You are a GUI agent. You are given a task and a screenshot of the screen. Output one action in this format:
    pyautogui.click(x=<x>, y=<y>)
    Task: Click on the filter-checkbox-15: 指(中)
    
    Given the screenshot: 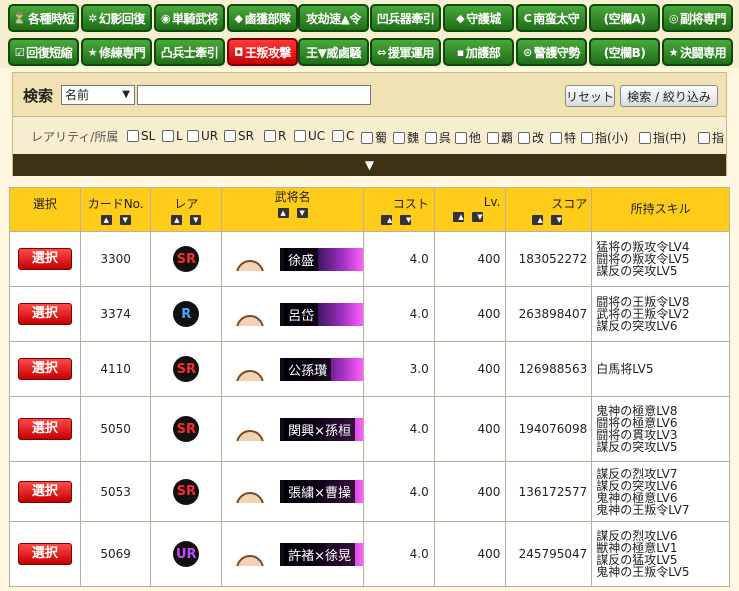 What is the action you would take?
    pyautogui.click(x=662, y=137)
    